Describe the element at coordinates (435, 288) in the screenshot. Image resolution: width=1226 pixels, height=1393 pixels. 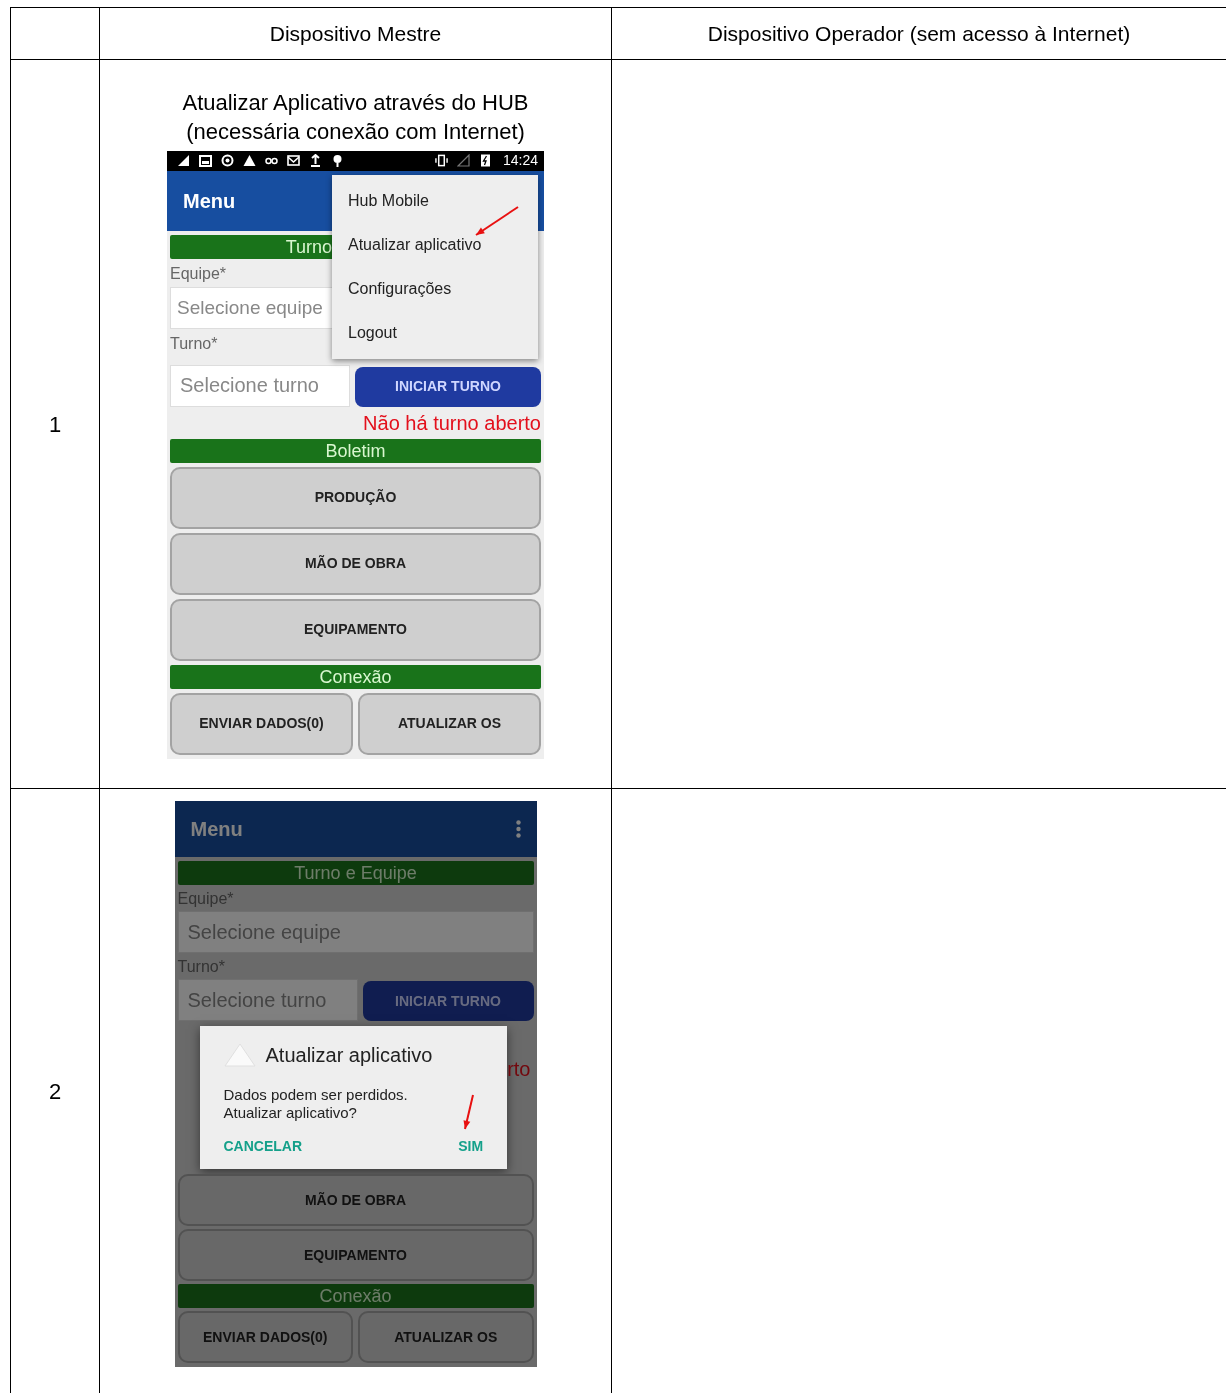
I see `menu-item: Configurações` at that location.